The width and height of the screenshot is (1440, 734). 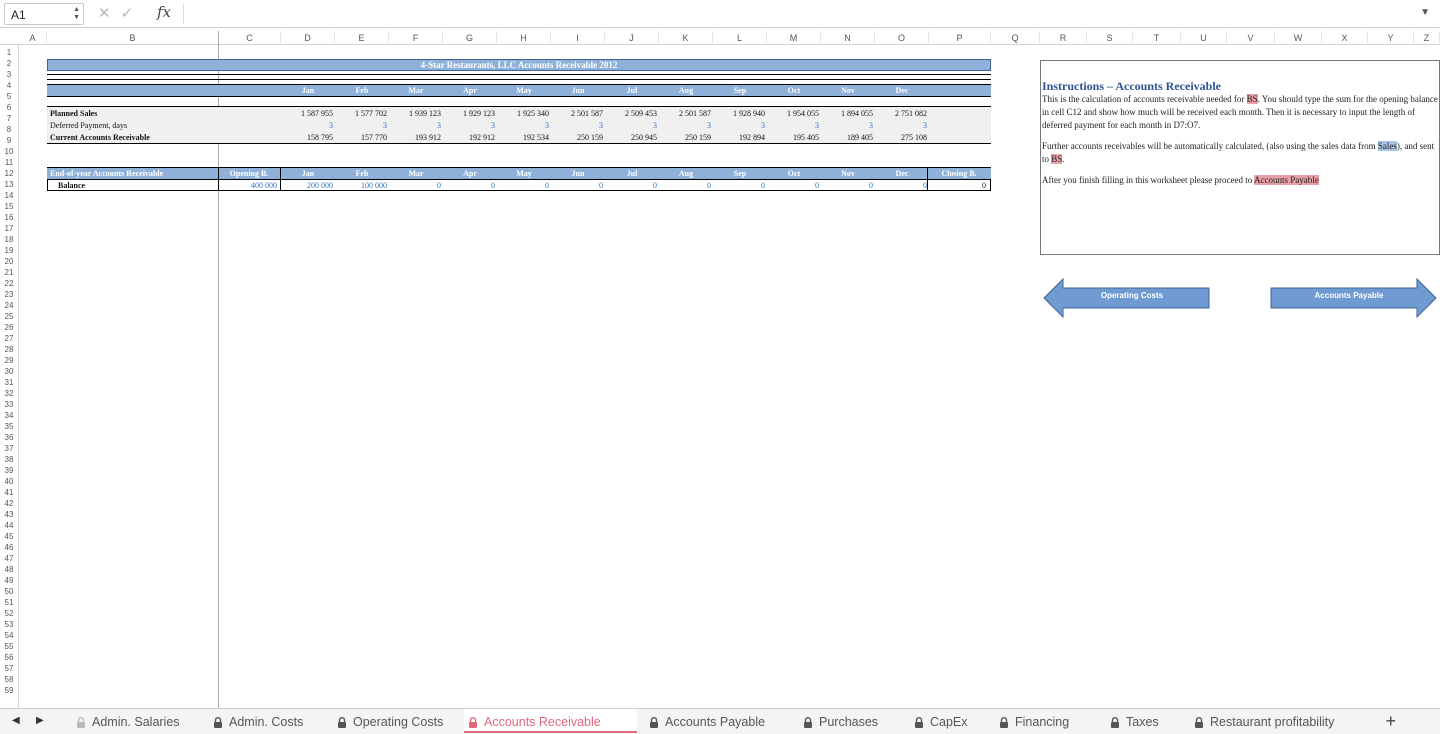 I want to click on planned-sales-cell: 1 925 340, so click(x=523, y=113).